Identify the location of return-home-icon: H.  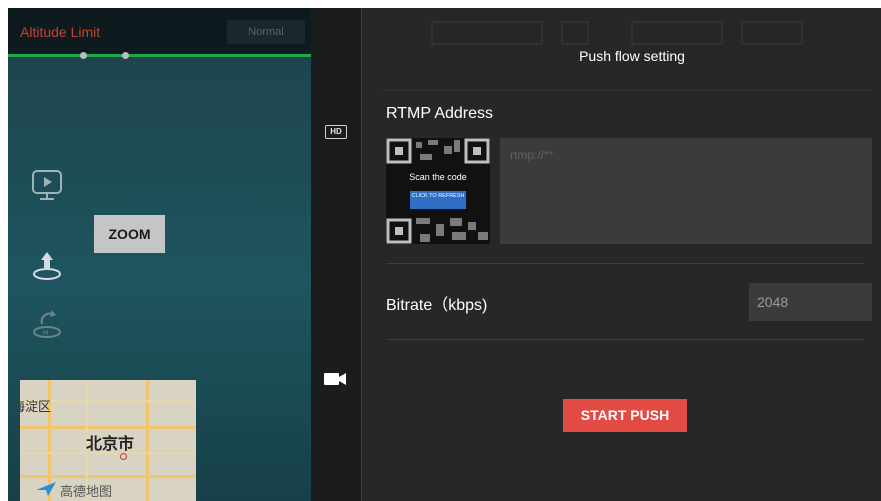
(47, 323).